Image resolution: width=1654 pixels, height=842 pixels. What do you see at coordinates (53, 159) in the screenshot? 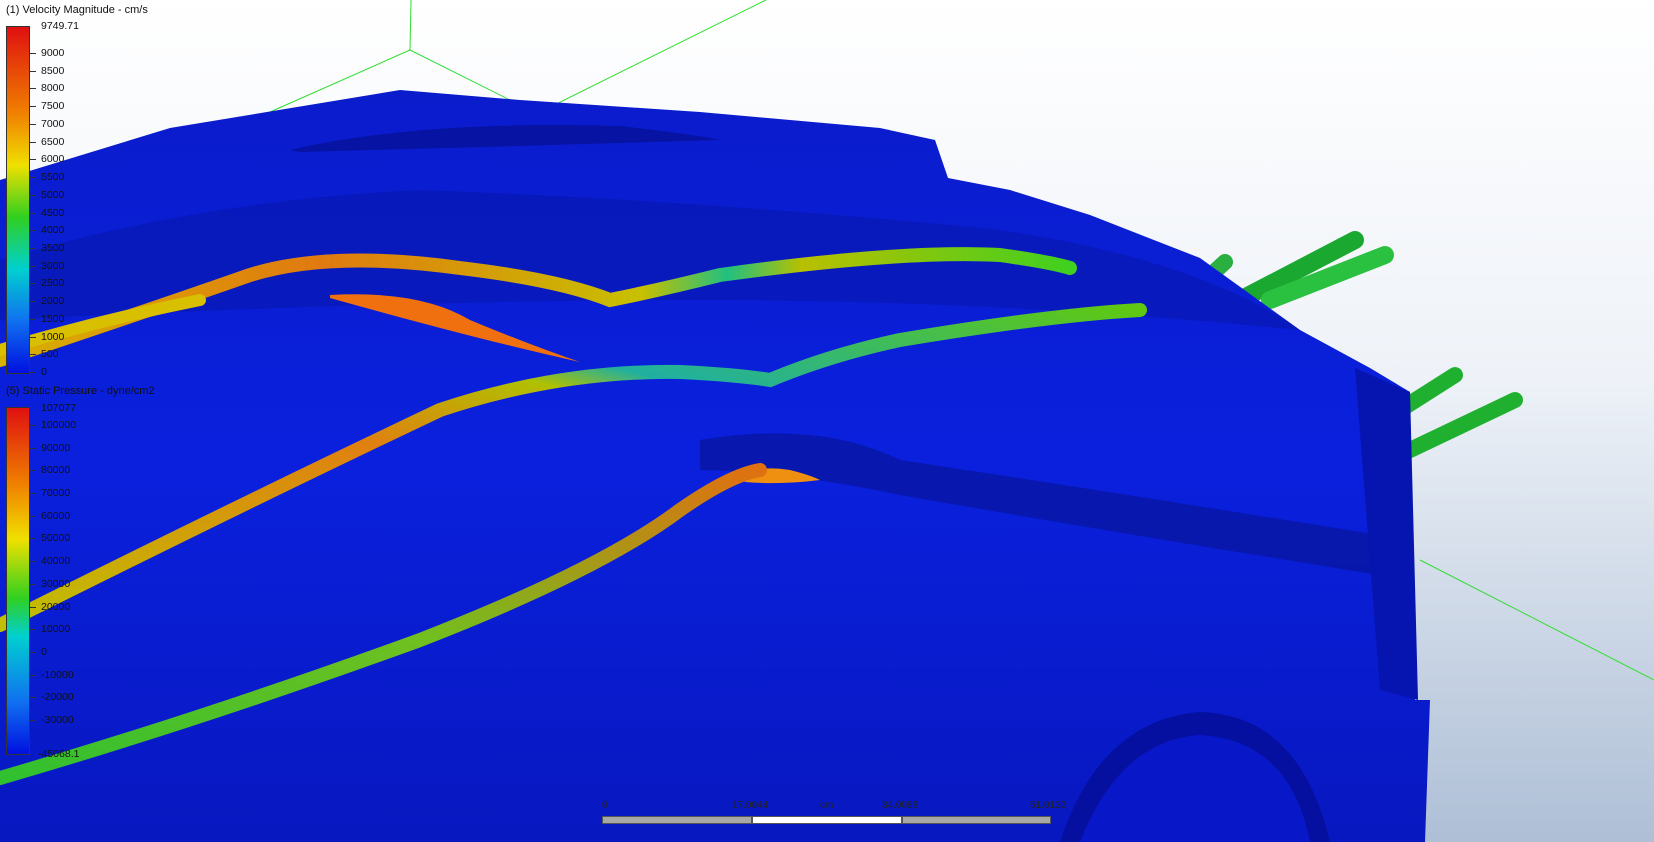
I see `velocity-tick-label: 6000` at bounding box center [53, 159].